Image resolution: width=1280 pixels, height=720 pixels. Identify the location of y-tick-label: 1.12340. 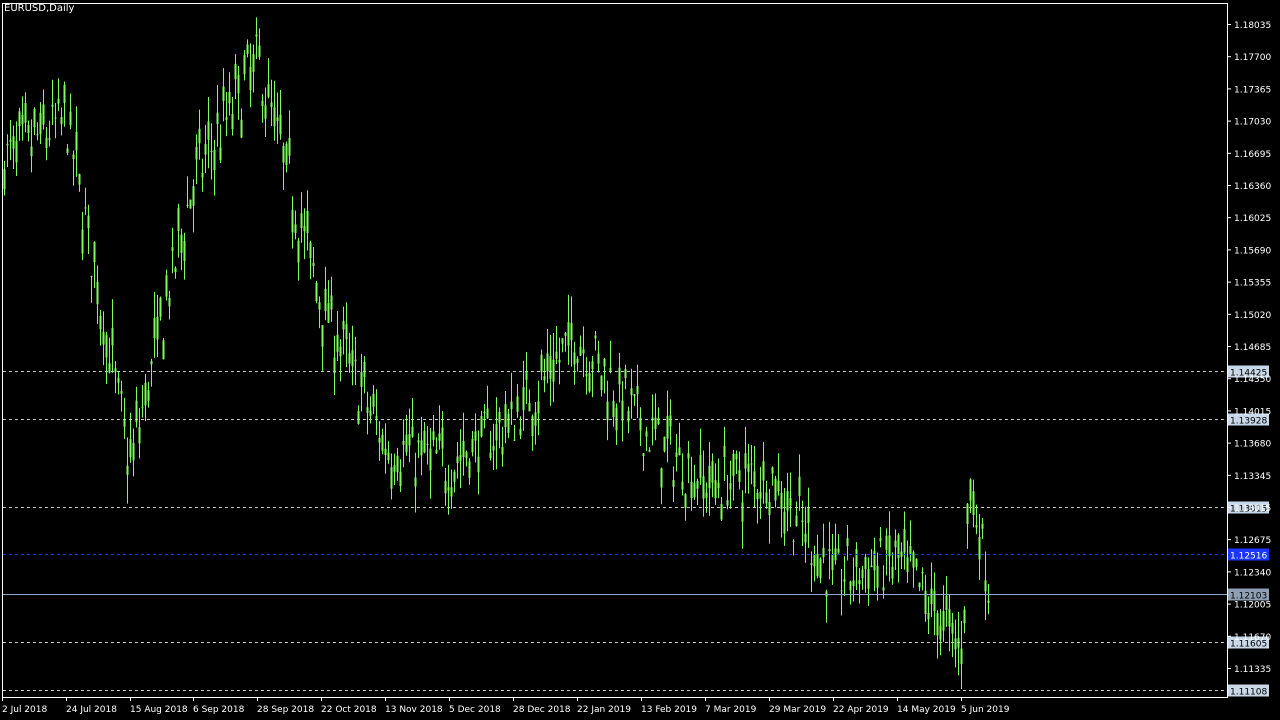
(1252, 573).